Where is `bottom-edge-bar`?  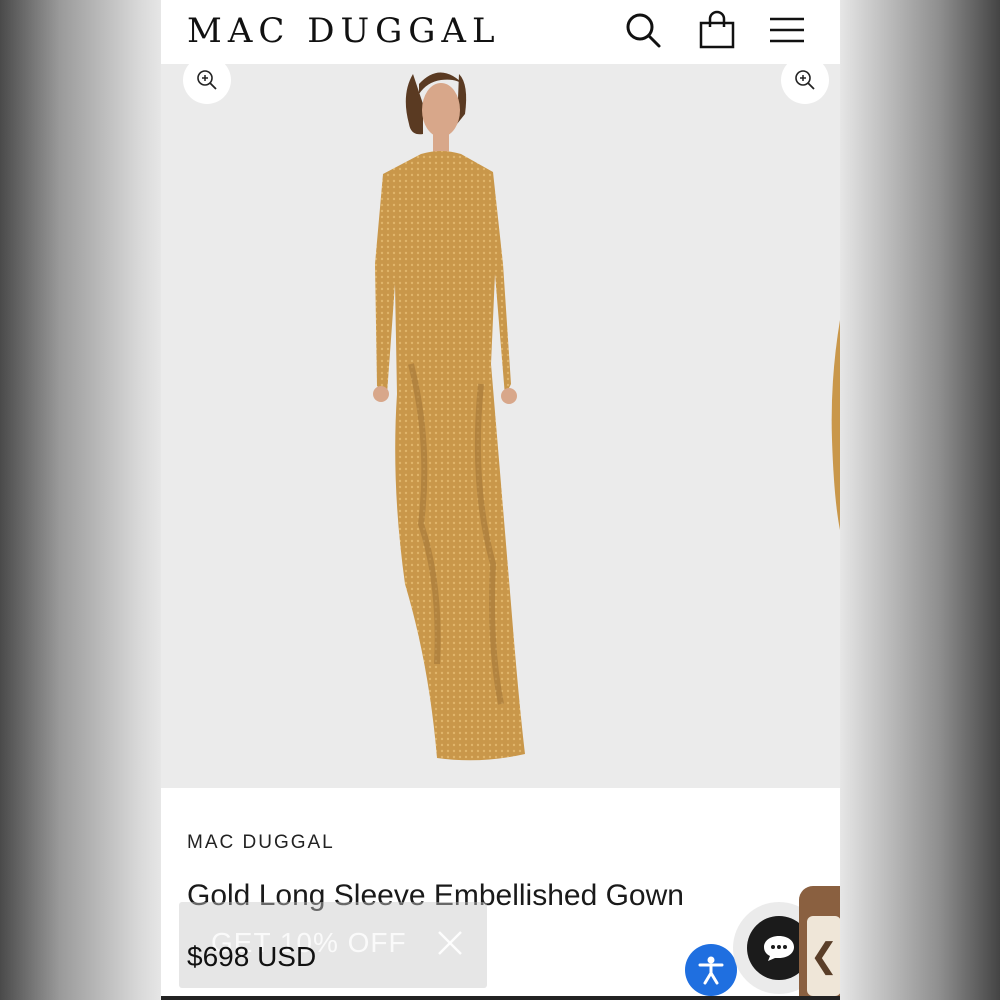
bottom-edge-bar is located at coordinates (500, 998).